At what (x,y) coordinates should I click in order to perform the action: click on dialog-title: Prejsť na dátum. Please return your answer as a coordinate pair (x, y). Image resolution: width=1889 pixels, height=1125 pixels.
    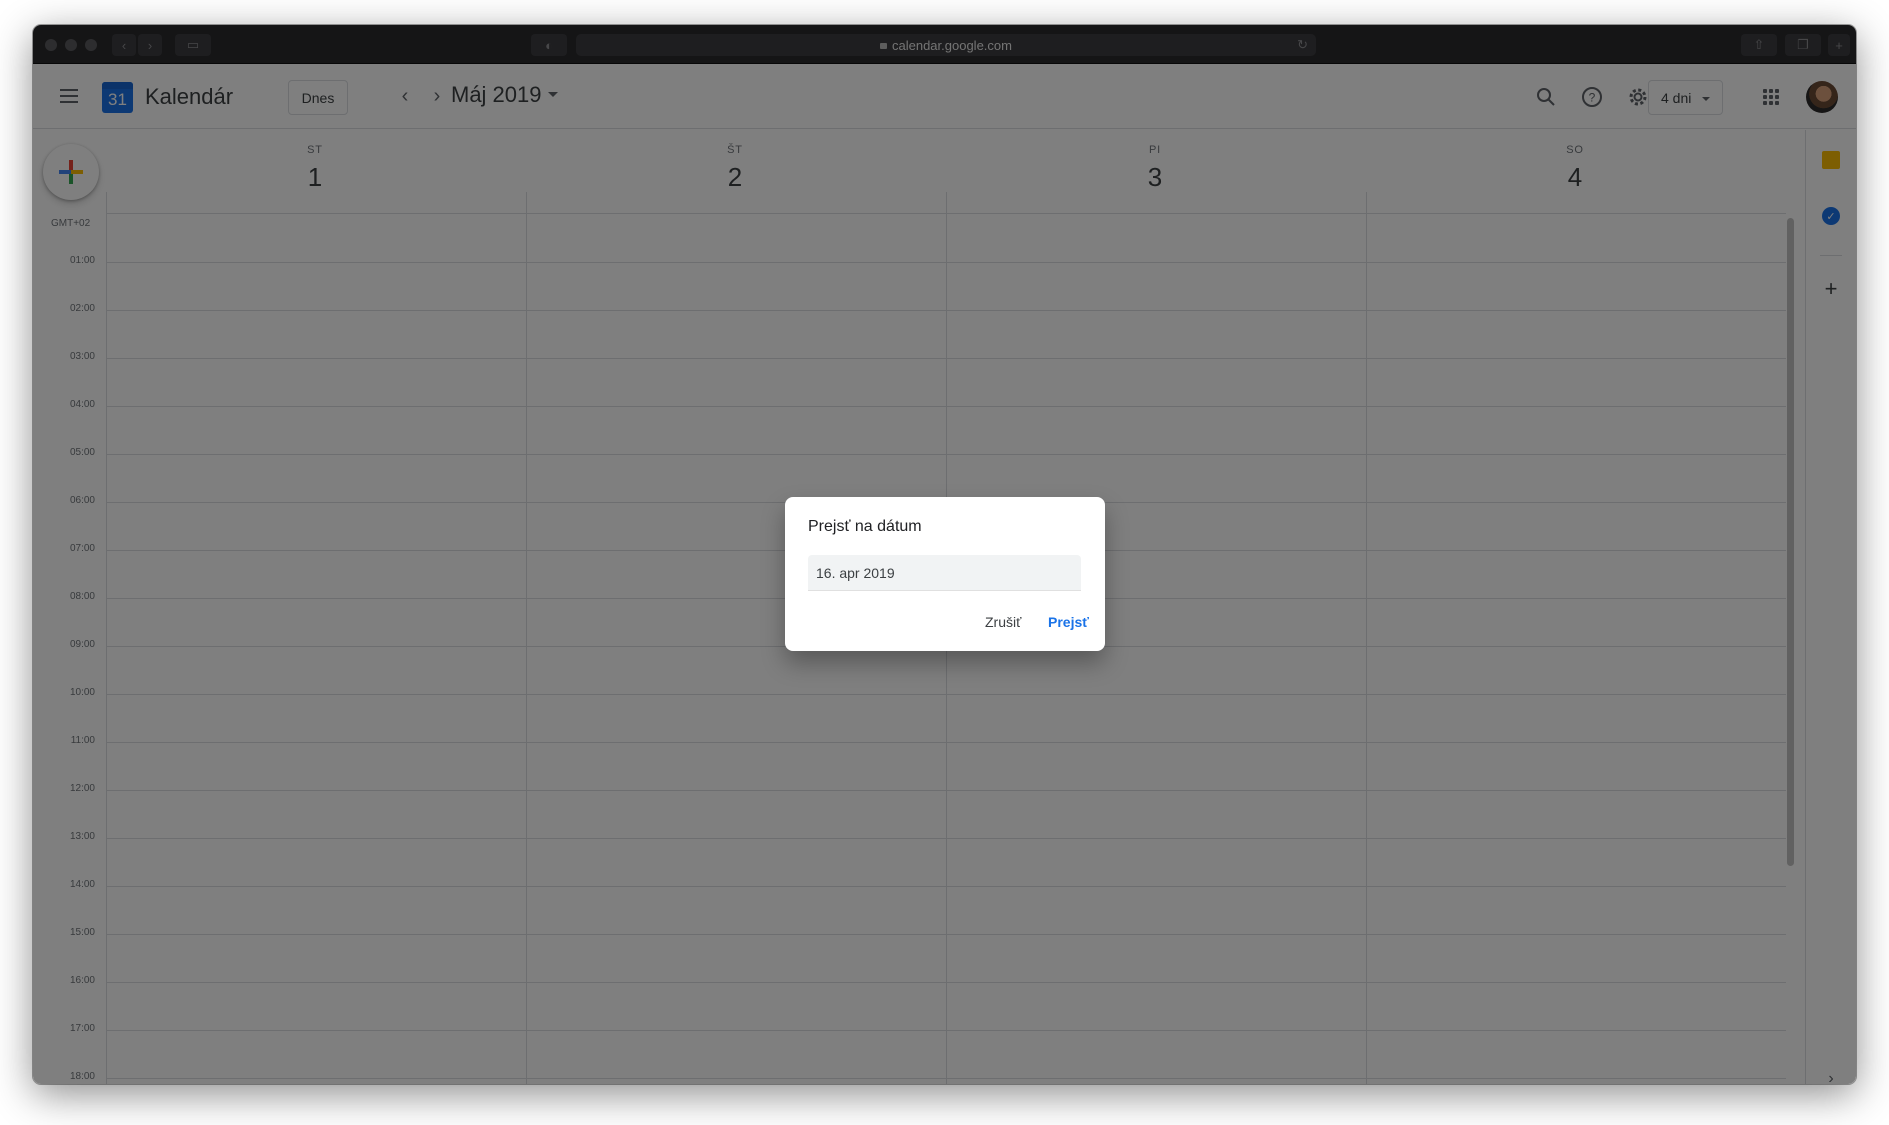
    Looking at the image, I should click on (865, 526).